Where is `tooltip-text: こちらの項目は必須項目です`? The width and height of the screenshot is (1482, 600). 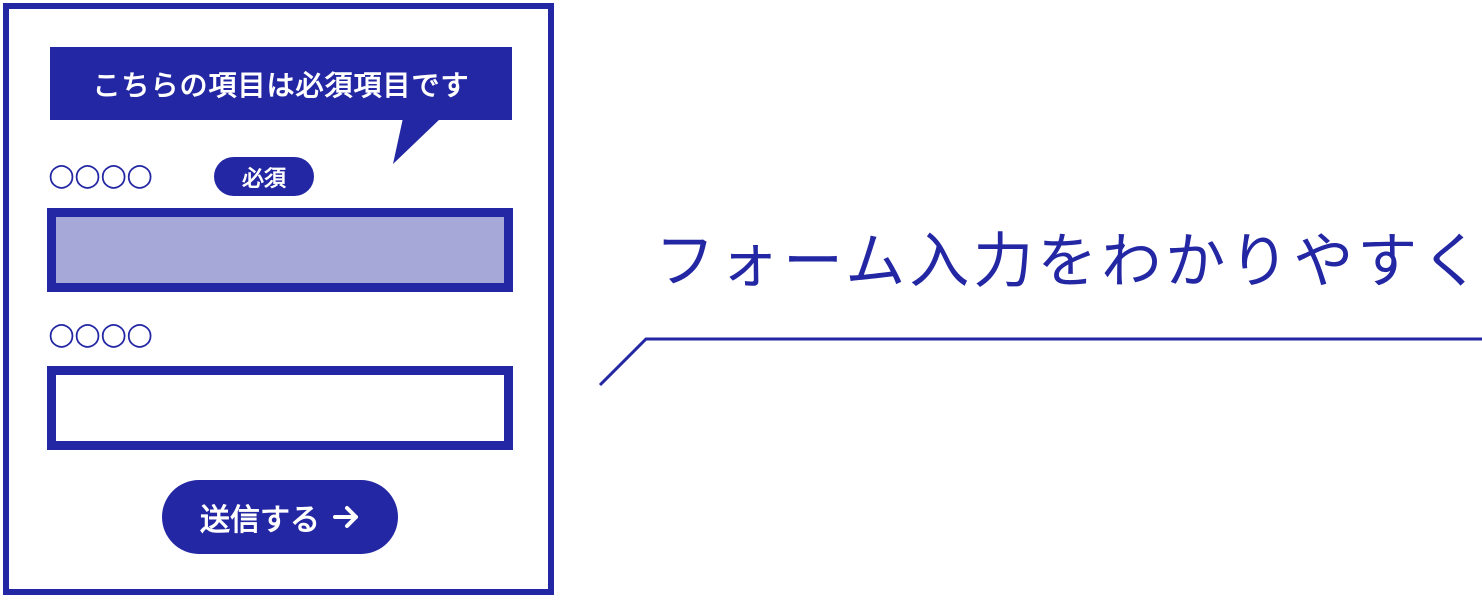 tooltip-text: こちらの項目は必須項目です is located at coordinates (281, 85).